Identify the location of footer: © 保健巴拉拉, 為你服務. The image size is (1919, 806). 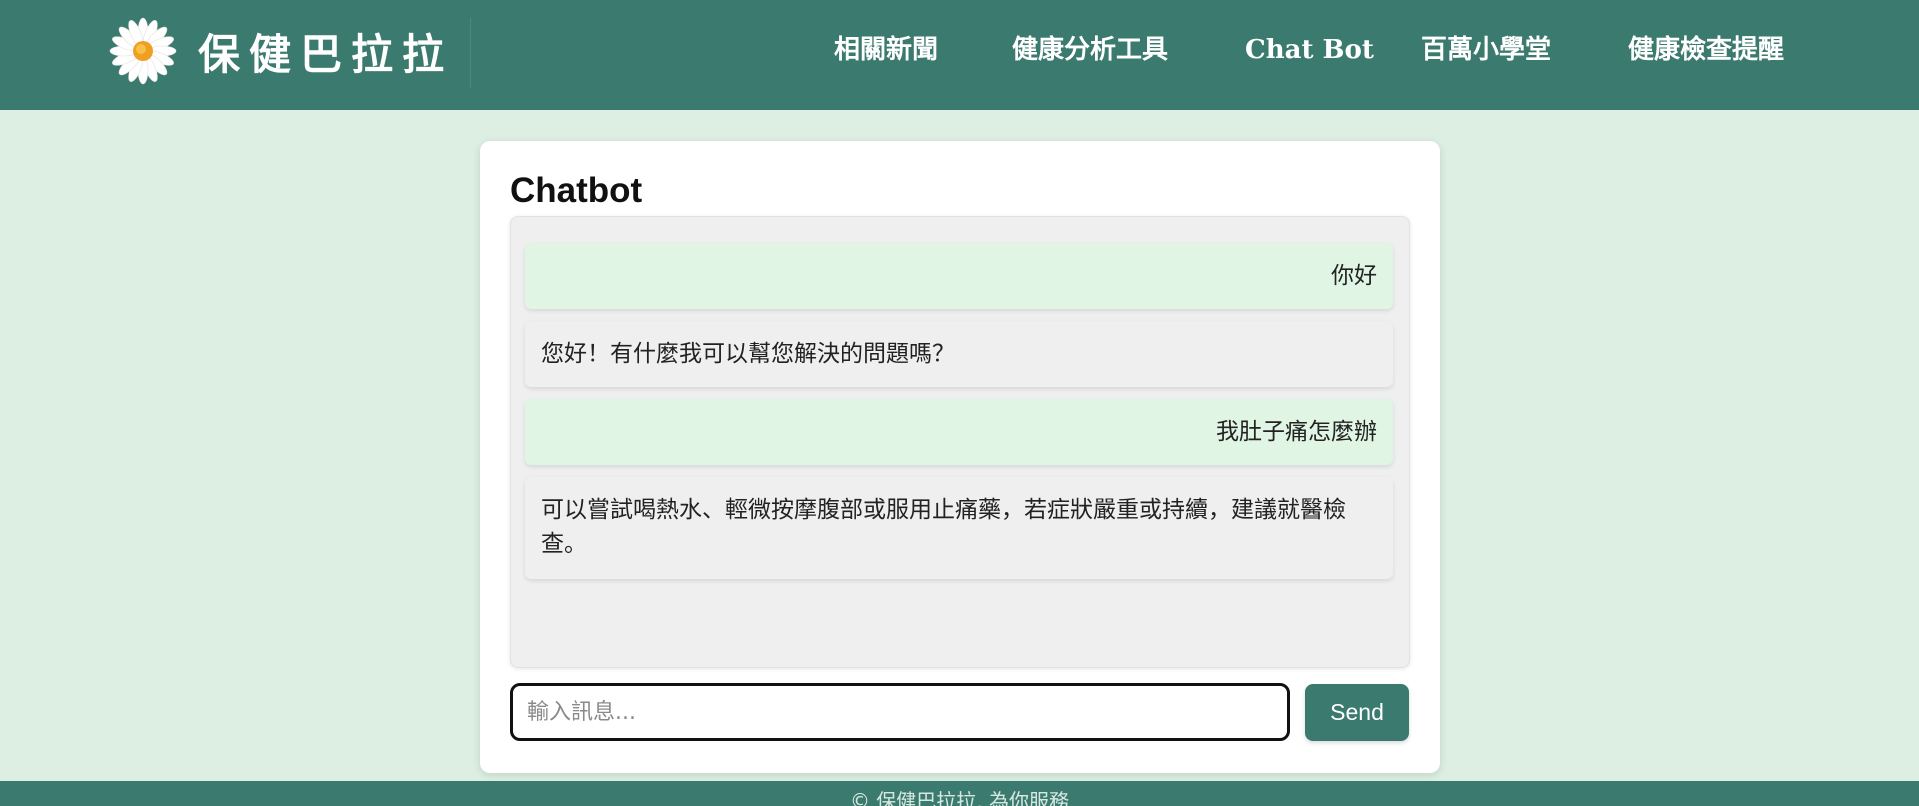
(959, 793).